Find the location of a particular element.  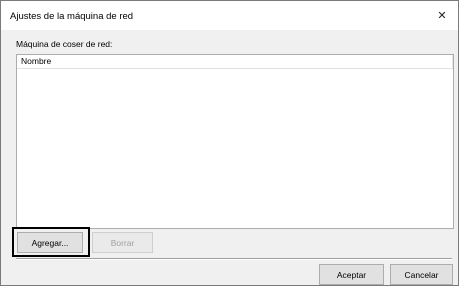

cancel-button: Cancelar is located at coordinates (421, 274).